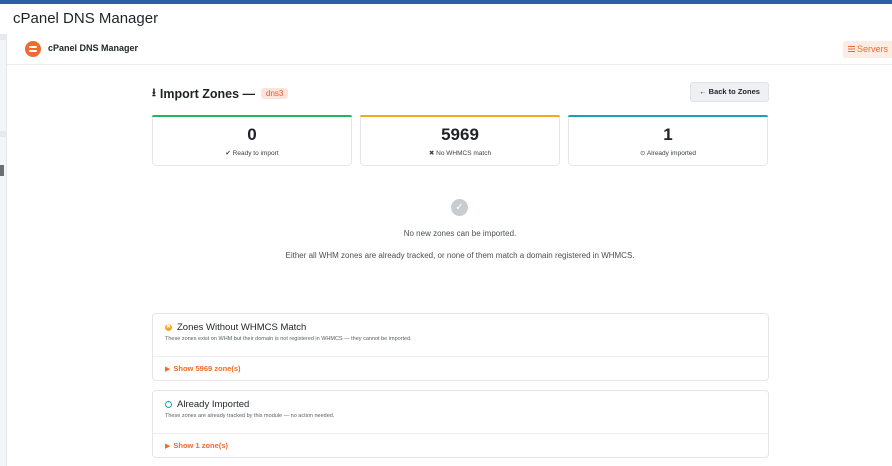  What do you see at coordinates (207, 93) in the screenshot?
I see `import-title-text: Import Zones —` at bounding box center [207, 93].